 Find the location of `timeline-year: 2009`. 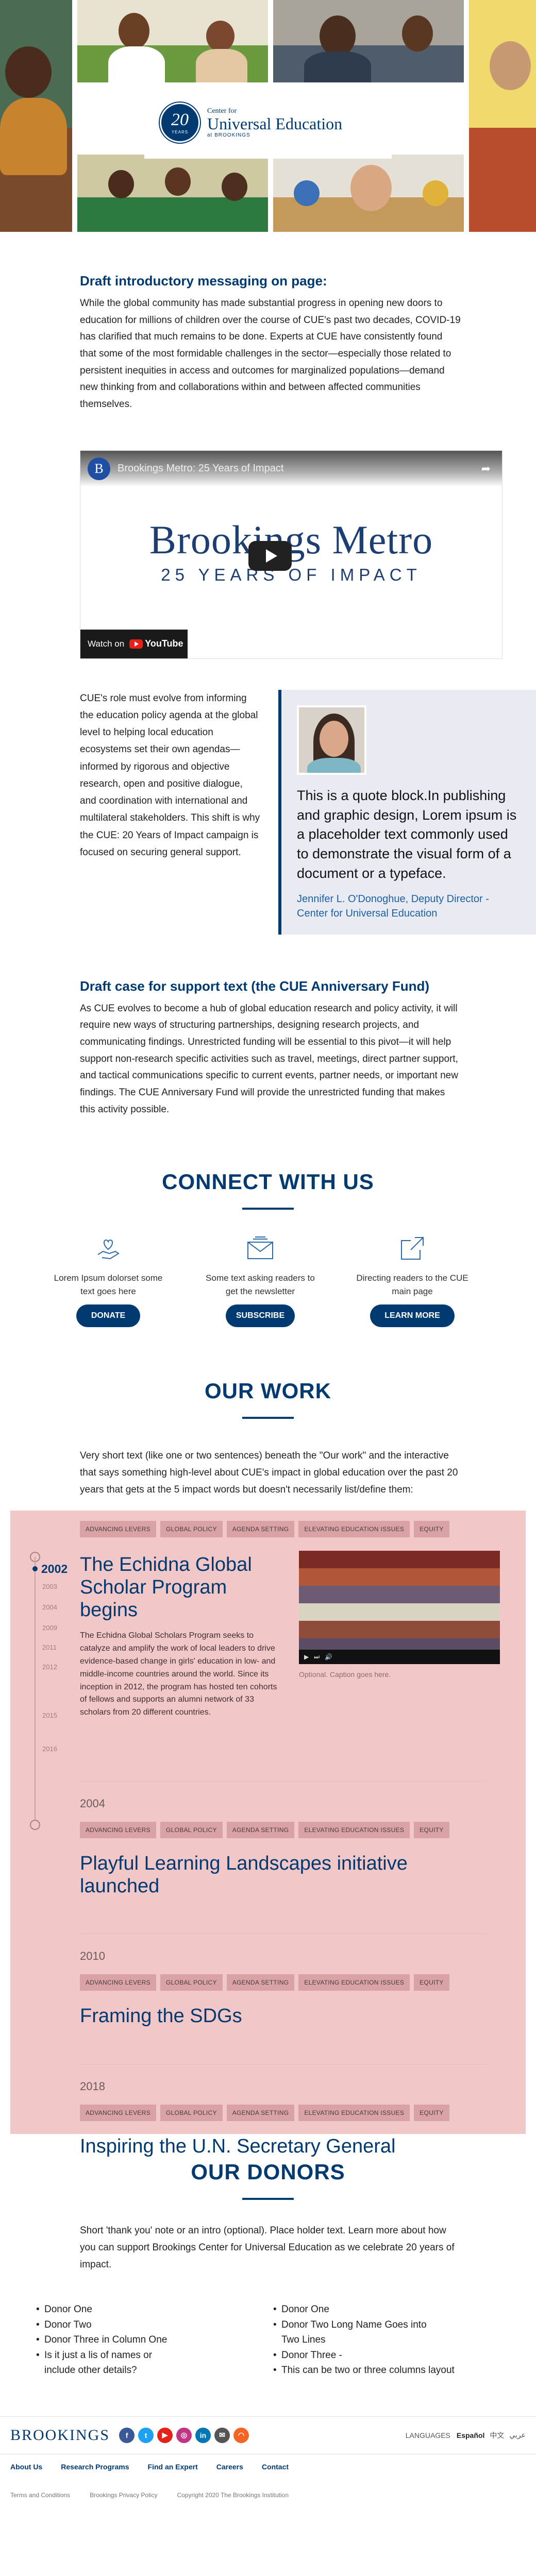

timeline-year: 2009 is located at coordinates (49, 1628).